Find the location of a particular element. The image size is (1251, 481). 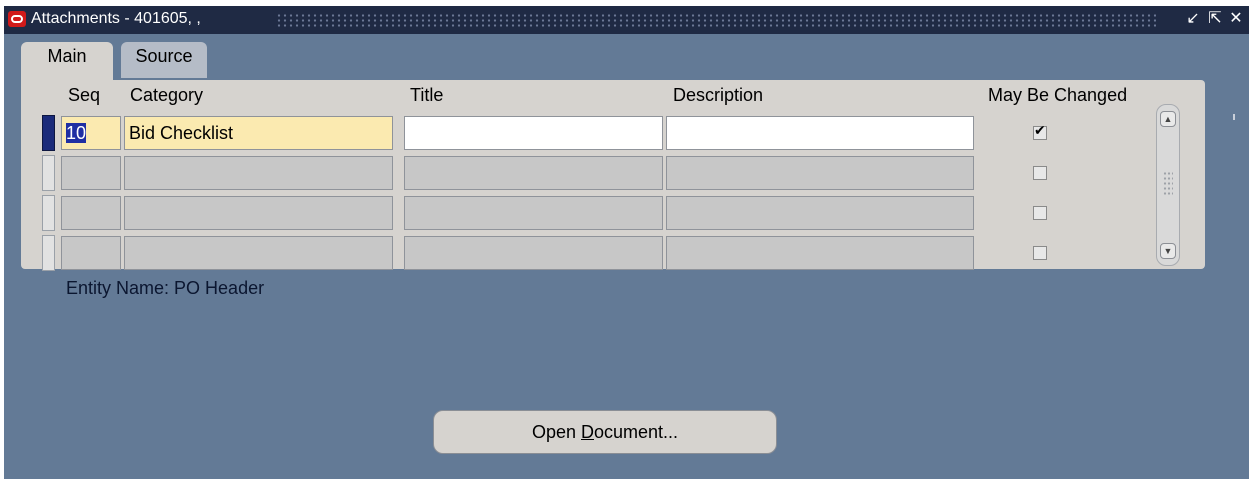

category-field: Bid Checklist is located at coordinates (258, 133).